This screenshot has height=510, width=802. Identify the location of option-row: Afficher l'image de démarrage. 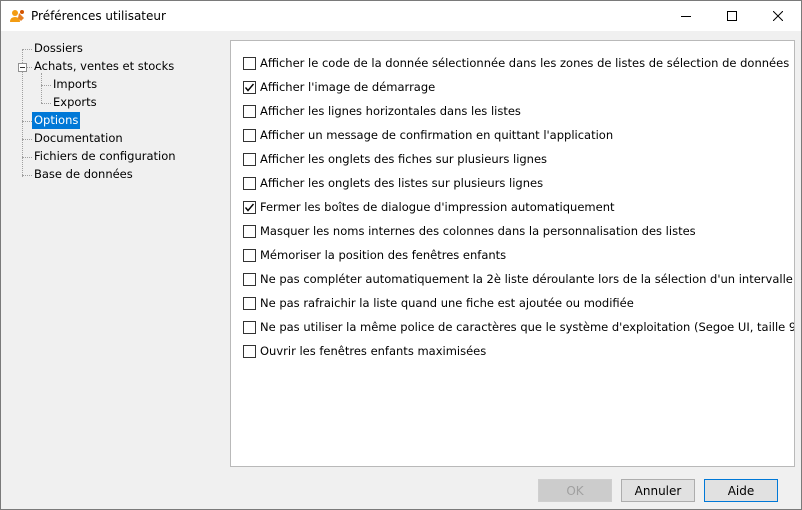
(339, 87).